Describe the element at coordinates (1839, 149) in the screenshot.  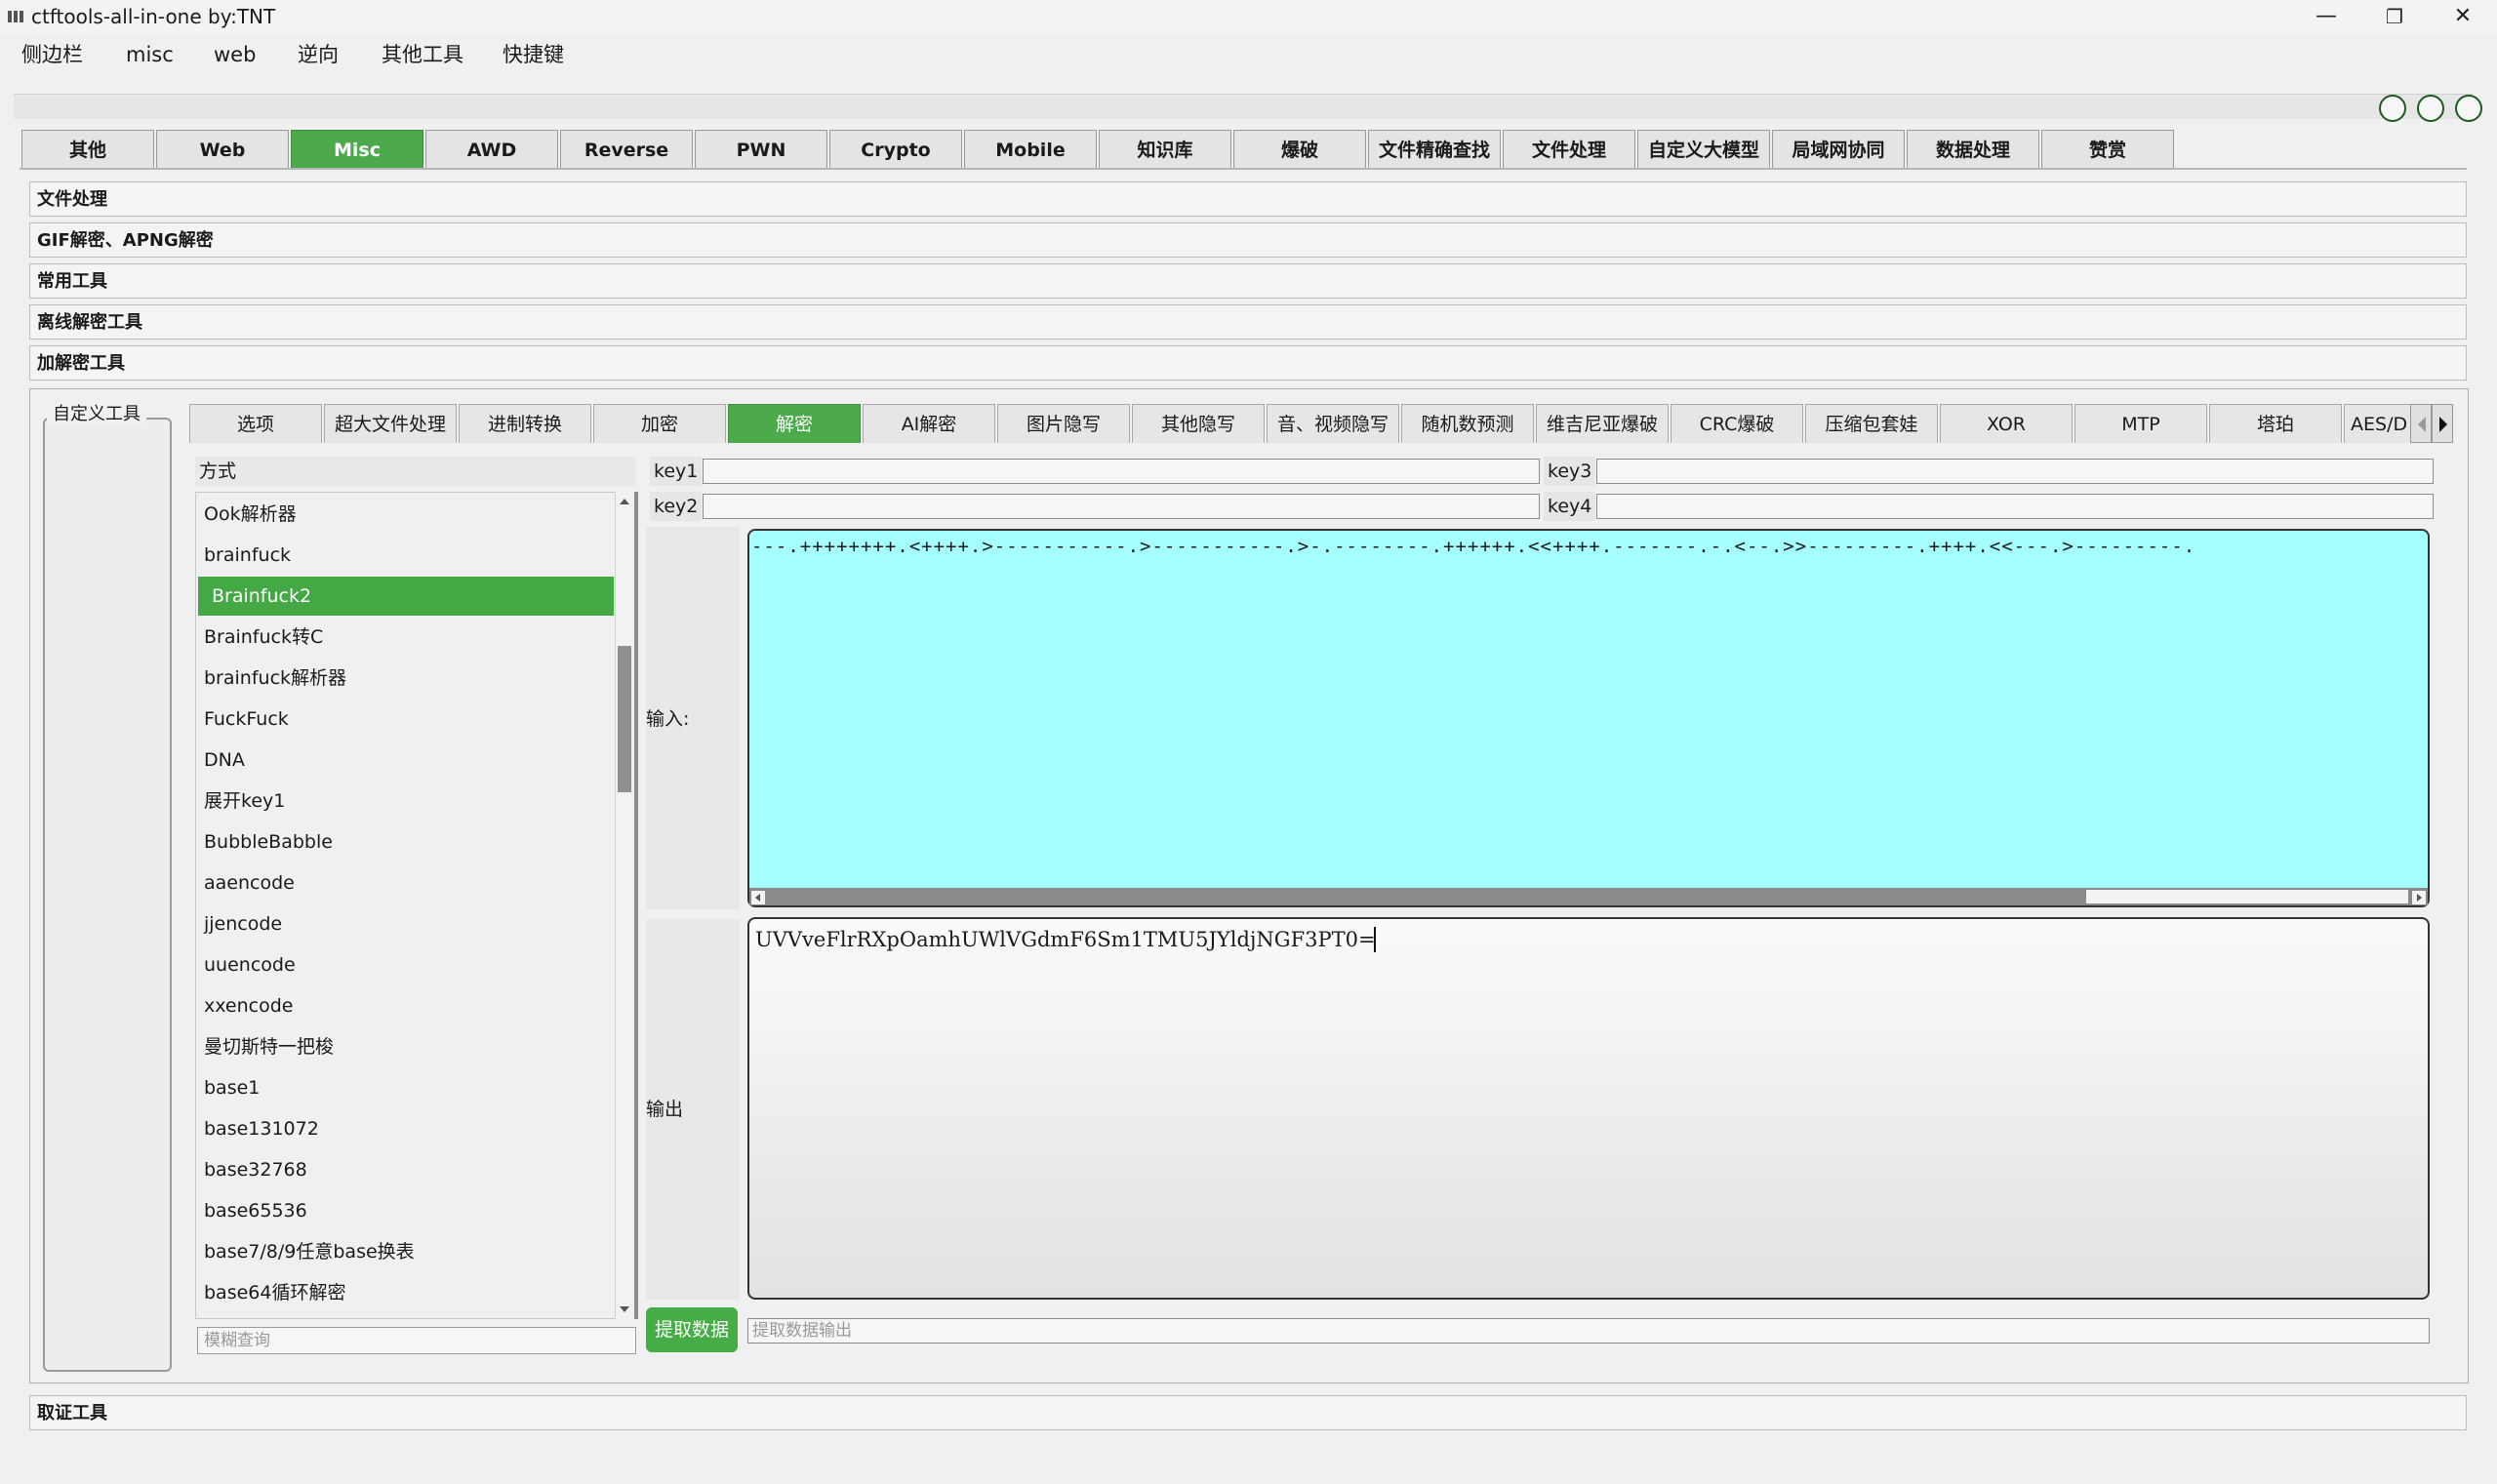
I see `tab-lan-collab: 局域网协同` at that location.